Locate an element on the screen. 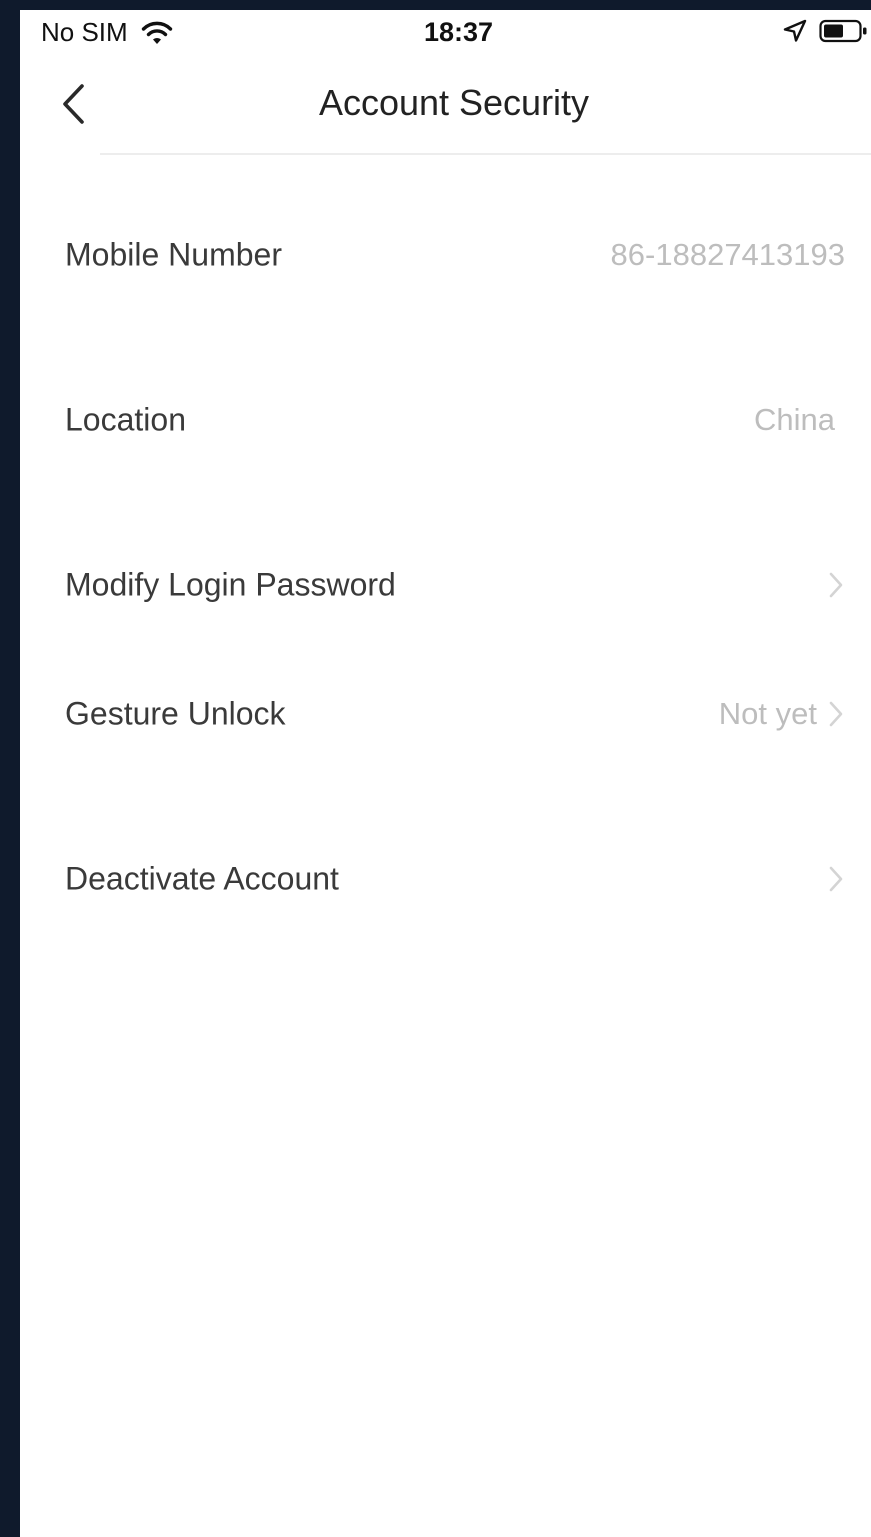 The image size is (871, 1537). row-label: Modify Login Password is located at coordinates (230, 584).